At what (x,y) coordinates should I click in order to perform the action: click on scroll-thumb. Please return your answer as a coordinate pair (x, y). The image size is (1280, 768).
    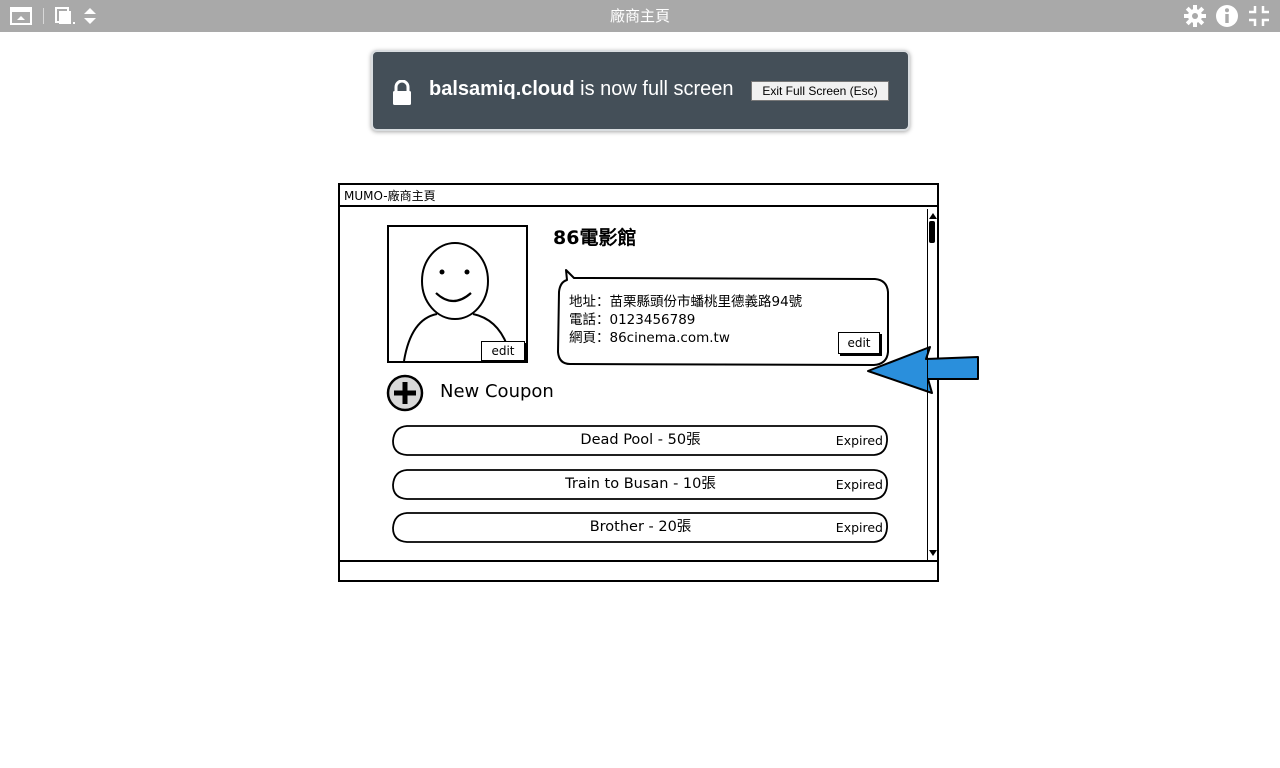
    Looking at the image, I should click on (932, 232).